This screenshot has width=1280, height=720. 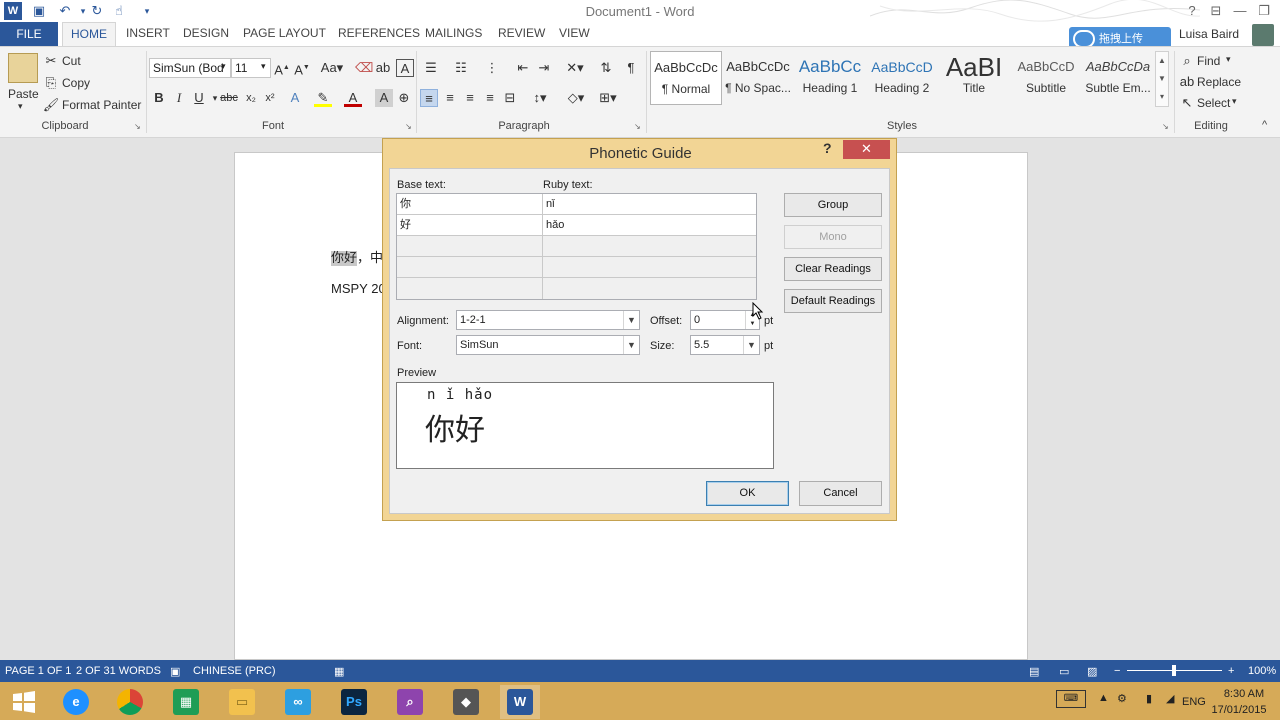 What do you see at coordinates (510, 98) in the screenshot?
I see `distributed-icon: ⊟` at bounding box center [510, 98].